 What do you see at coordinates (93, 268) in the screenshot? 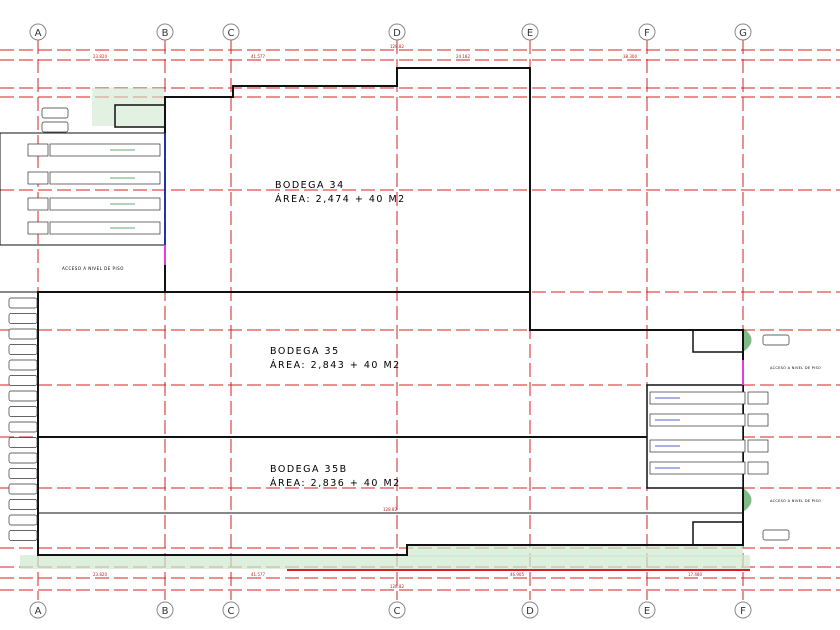
I see `access-label-left: ACCESO A NIVEL DE PISO` at bounding box center [93, 268].